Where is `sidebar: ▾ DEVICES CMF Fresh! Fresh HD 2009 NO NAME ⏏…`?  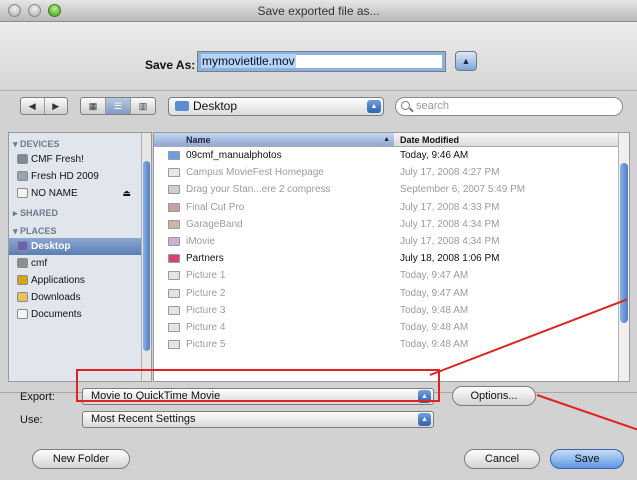
sidebar: ▾ DEVICES CMF Fresh! Fresh HD 2009 NO NAME ⏏… is located at coordinates (80, 257).